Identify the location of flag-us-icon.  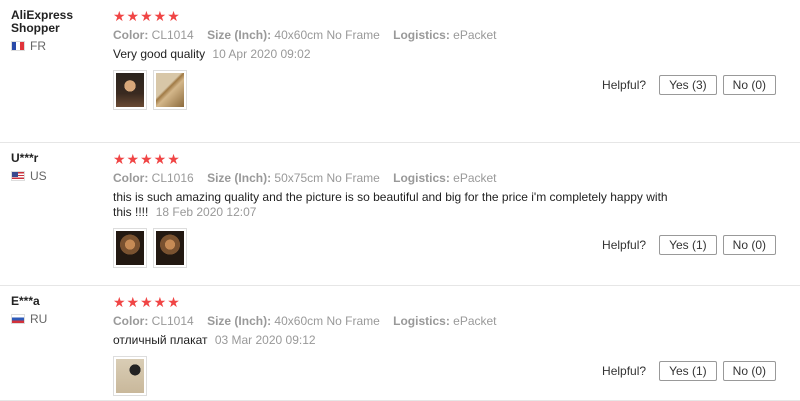
(18, 176).